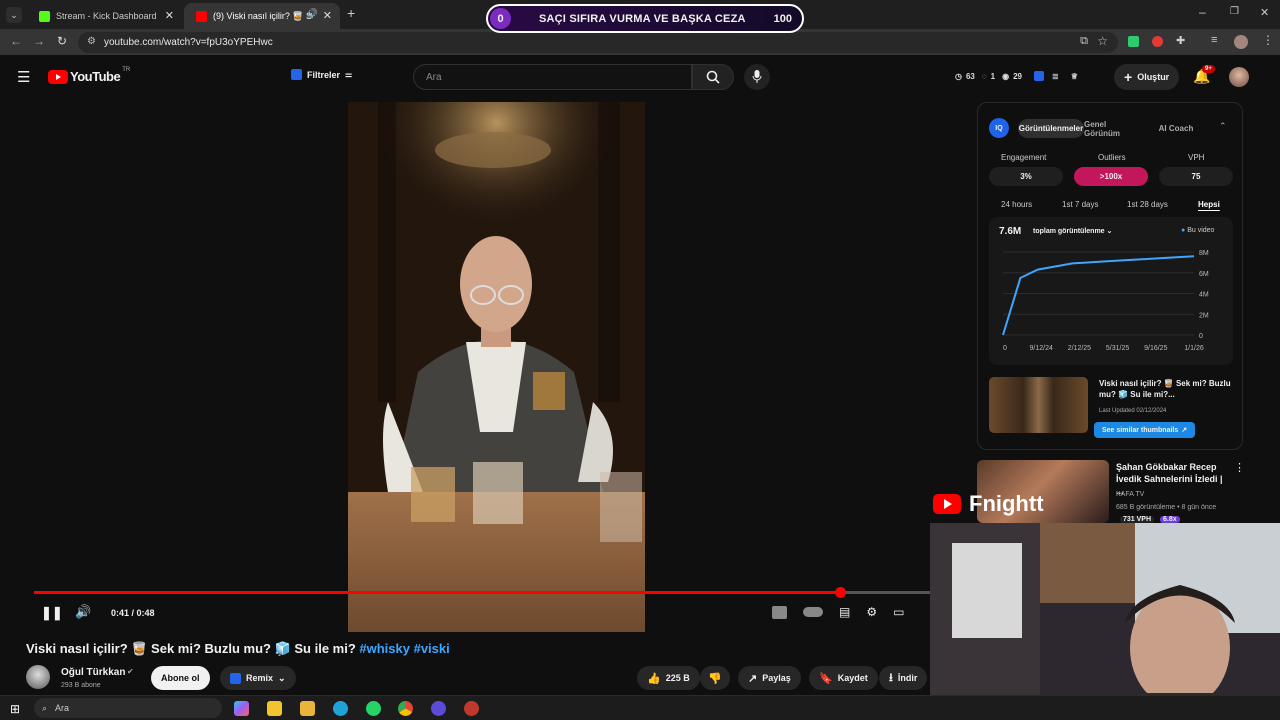 The image size is (1280, 720). What do you see at coordinates (1051, 128) in the screenshot?
I see `tab-views: Görüntülenmeler` at bounding box center [1051, 128].